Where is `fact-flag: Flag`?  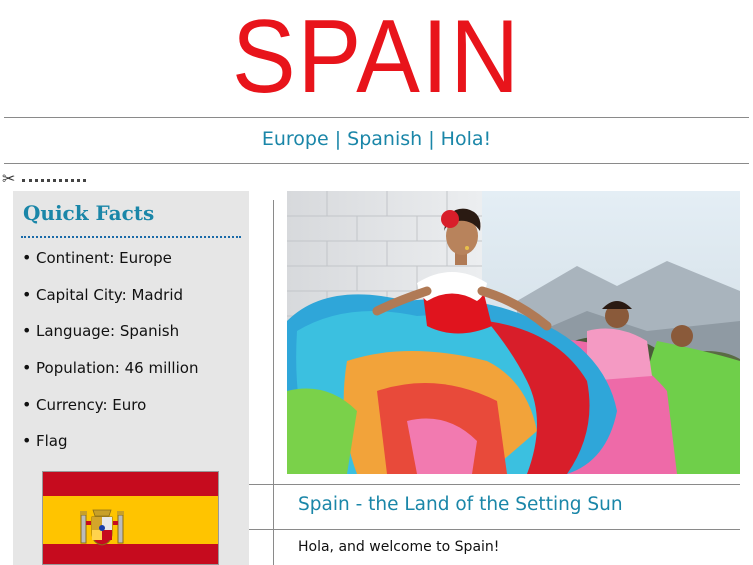 fact-flag: Flag is located at coordinates (52, 441).